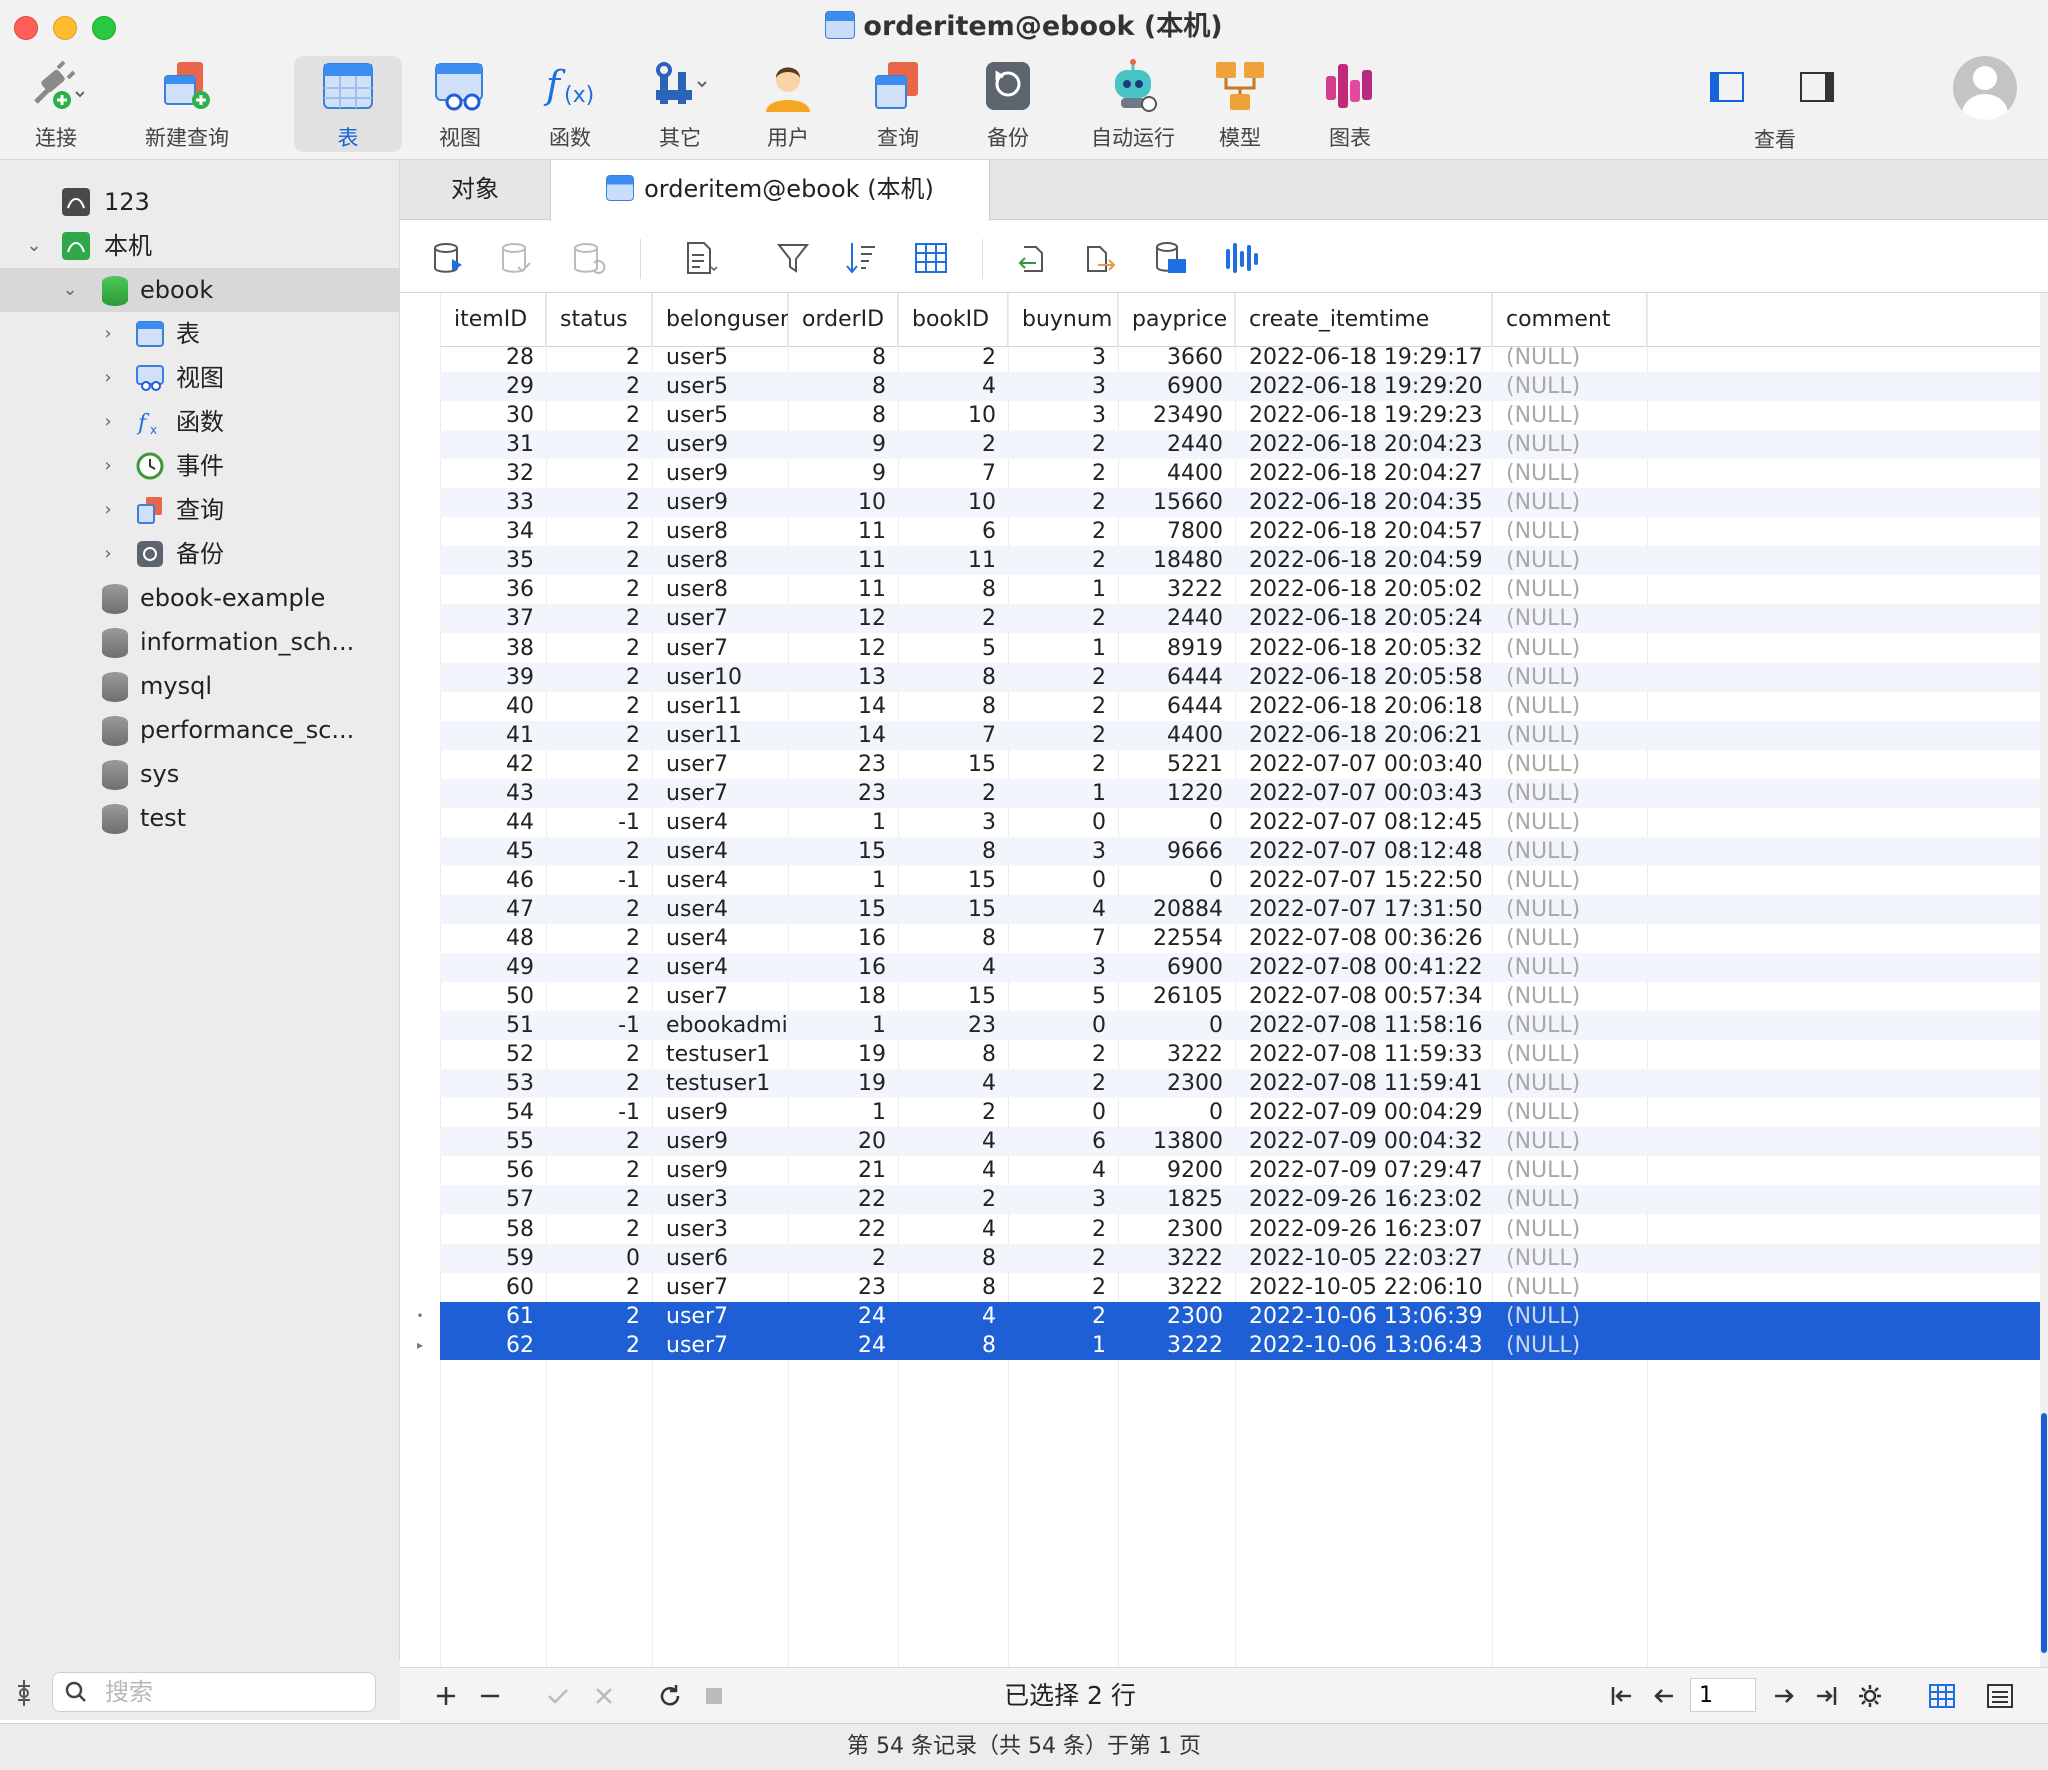 This screenshot has width=2048, height=1770. I want to click on cell-orderid: 13, so click(843, 677).